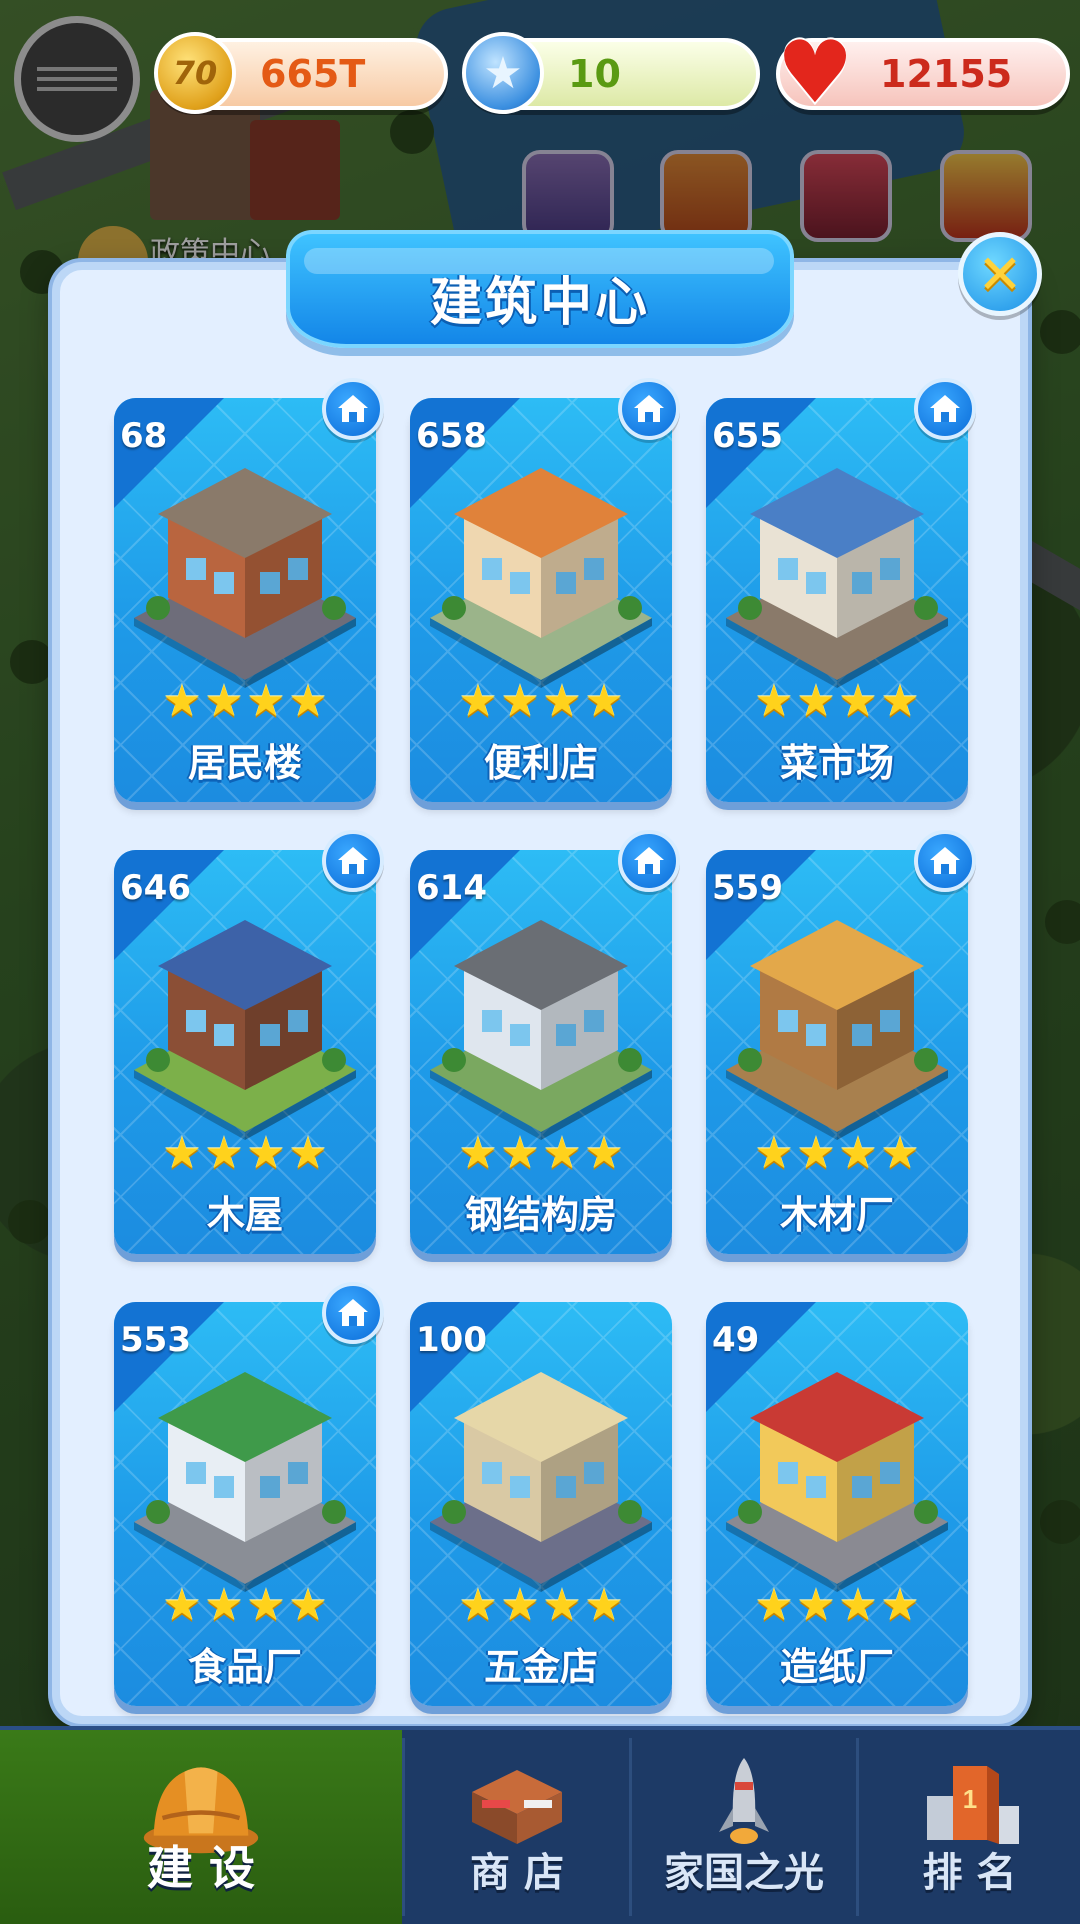 The width and height of the screenshot is (1080, 1924). What do you see at coordinates (611, 73) in the screenshot?
I see `star-counter: ★ 10` at bounding box center [611, 73].